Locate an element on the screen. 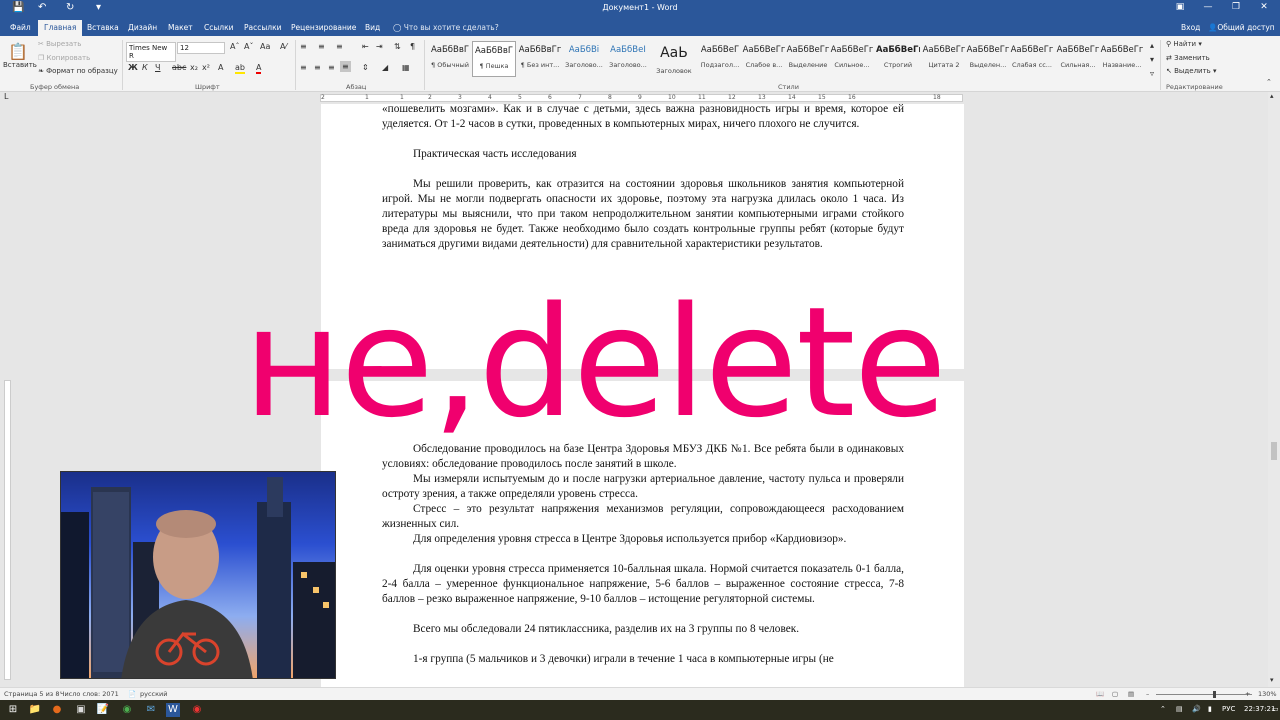 The width and height of the screenshot is (1280, 720). keyboard-language: РУС is located at coordinates (1228, 709).